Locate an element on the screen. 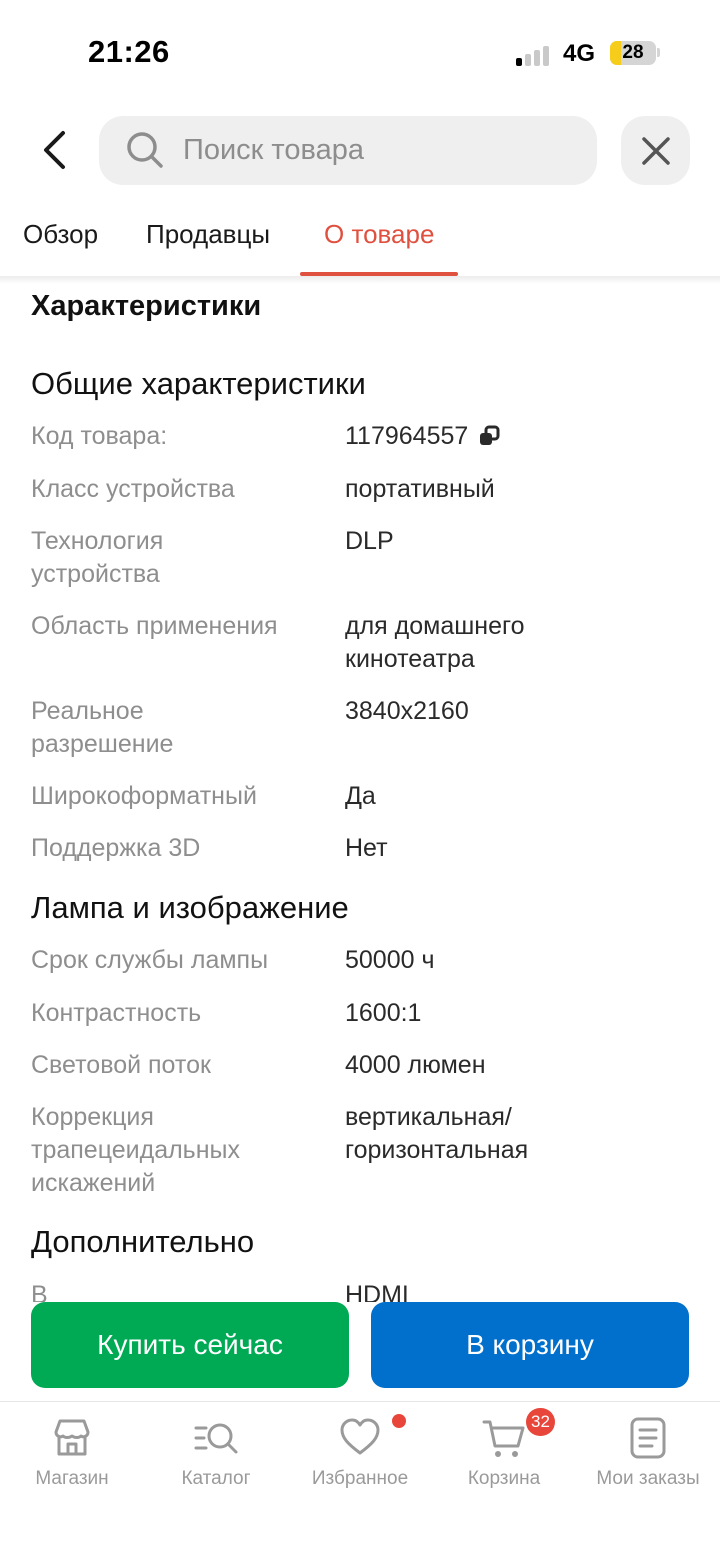 The image size is (720, 1561). battery-icon: 28 is located at coordinates (633, 53).